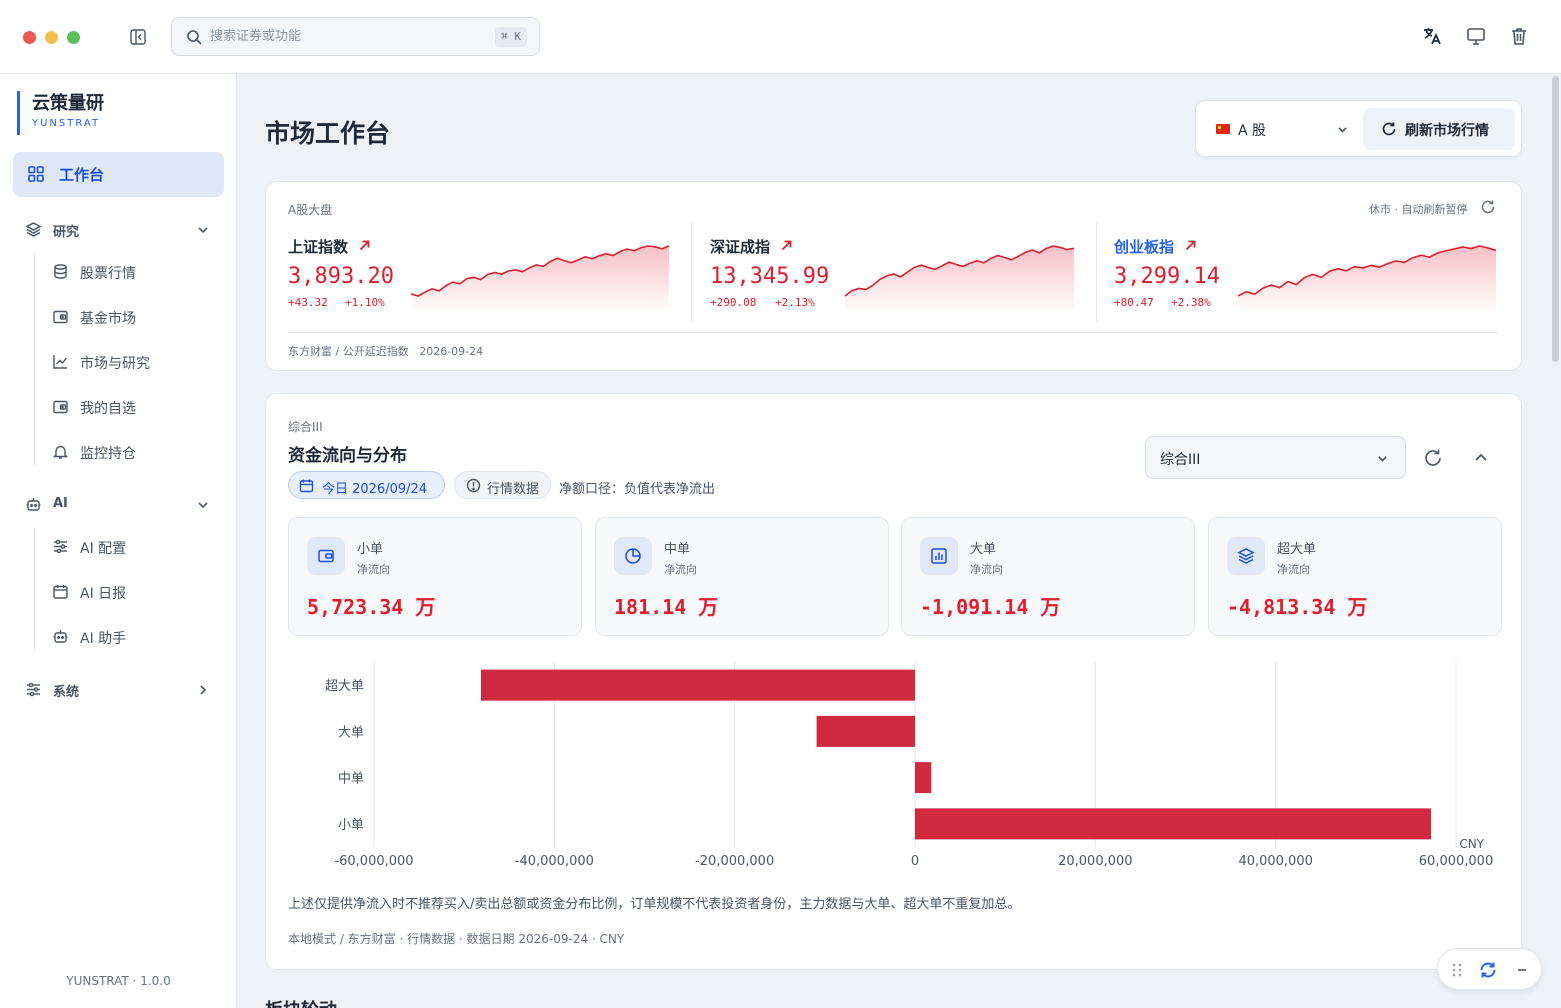 The image size is (1561, 1008). Describe the element at coordinates (108, 274) in the screenshot. I see `sidebar-item-label: 股票行情` at that location.